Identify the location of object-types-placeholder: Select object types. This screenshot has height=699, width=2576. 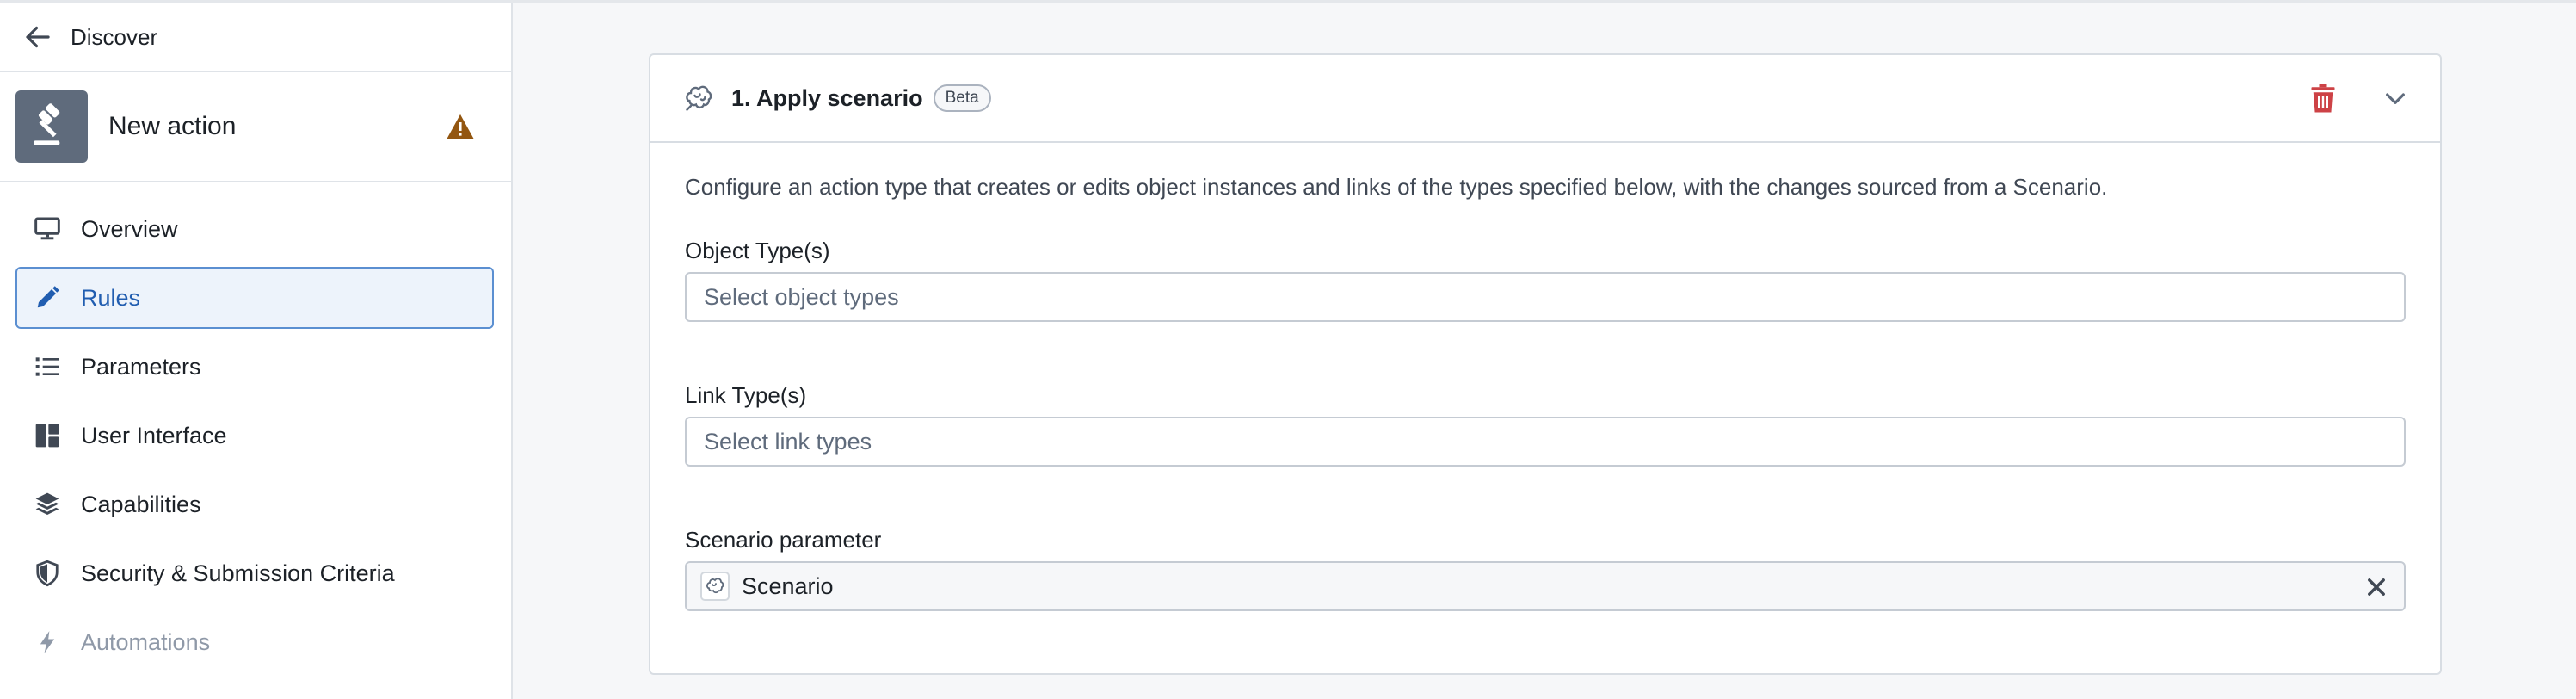
(802, 296).